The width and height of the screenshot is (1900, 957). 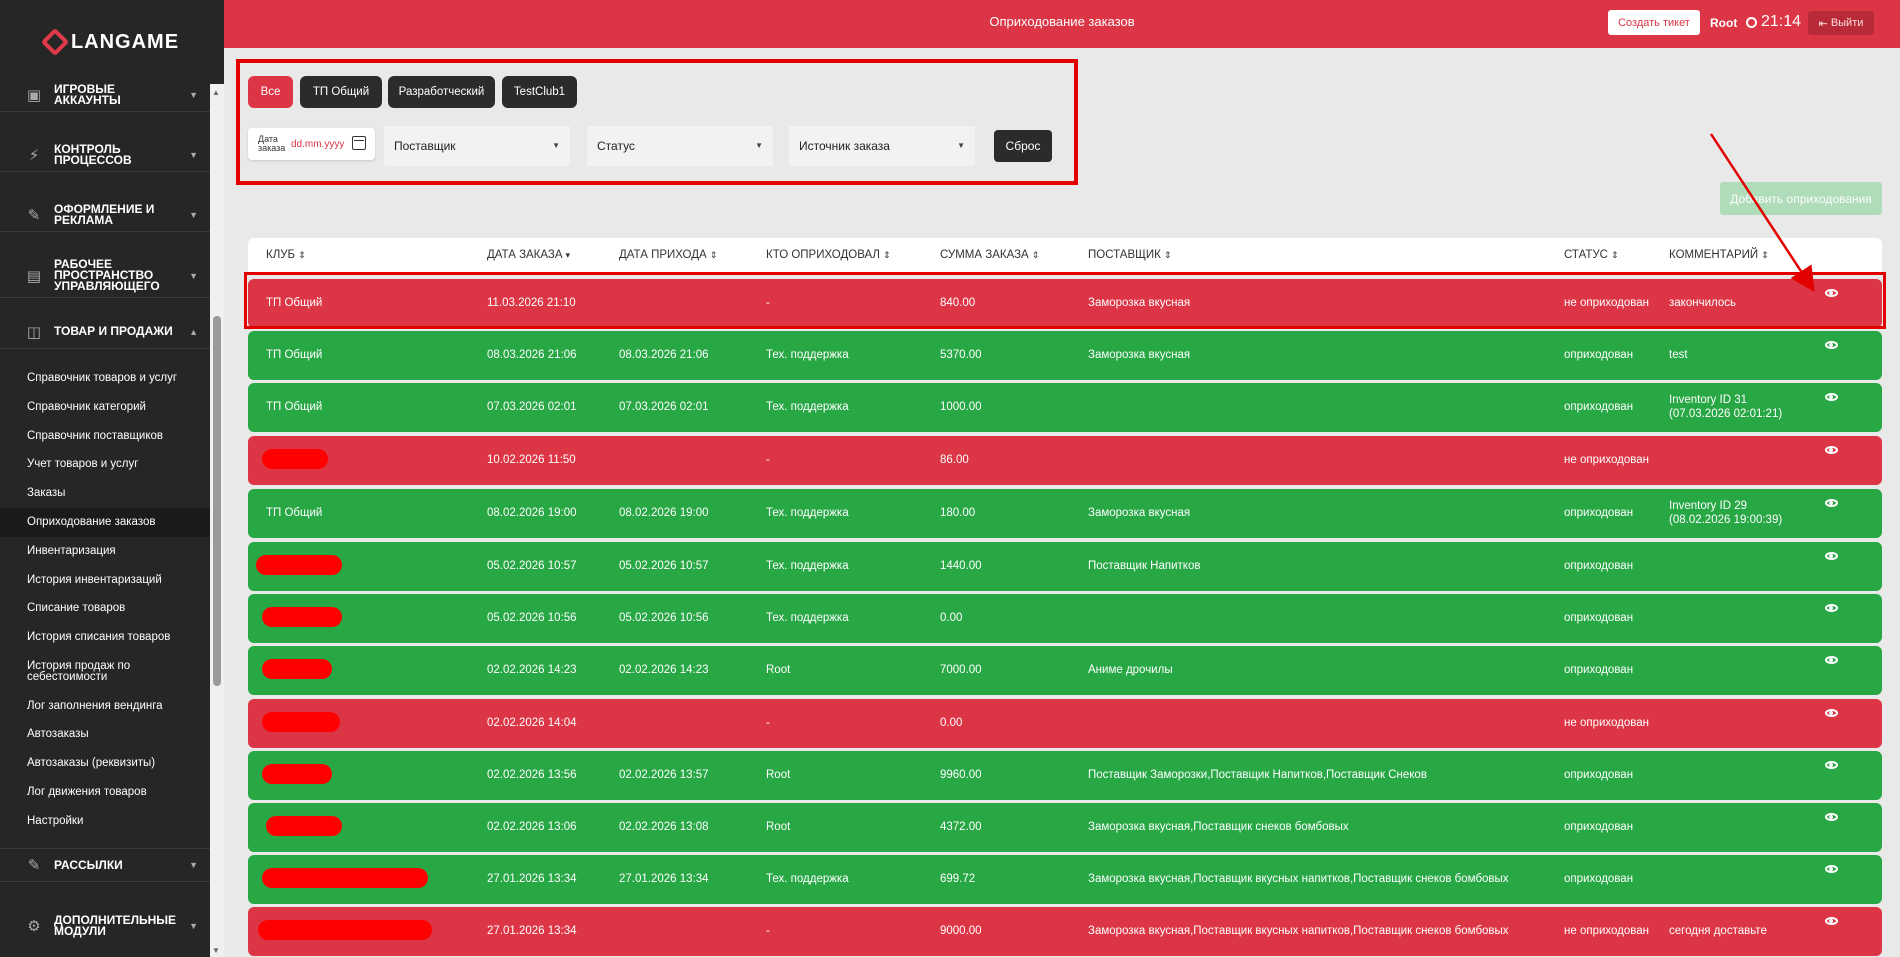 I want to click on cell-who: -, so click(x=768, y=931).